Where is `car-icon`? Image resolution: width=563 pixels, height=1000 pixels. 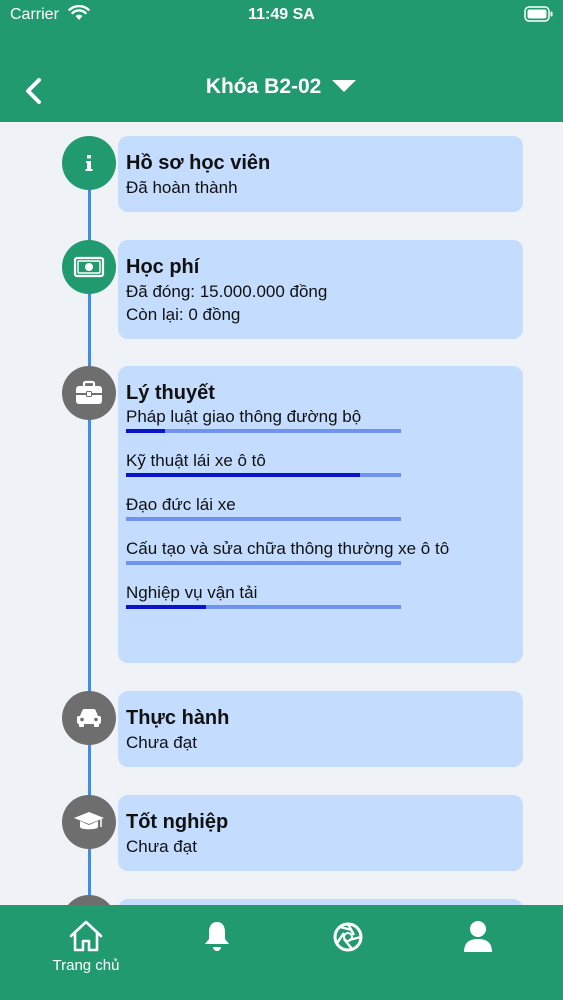 car-icon is located at coordinates (89, 717).